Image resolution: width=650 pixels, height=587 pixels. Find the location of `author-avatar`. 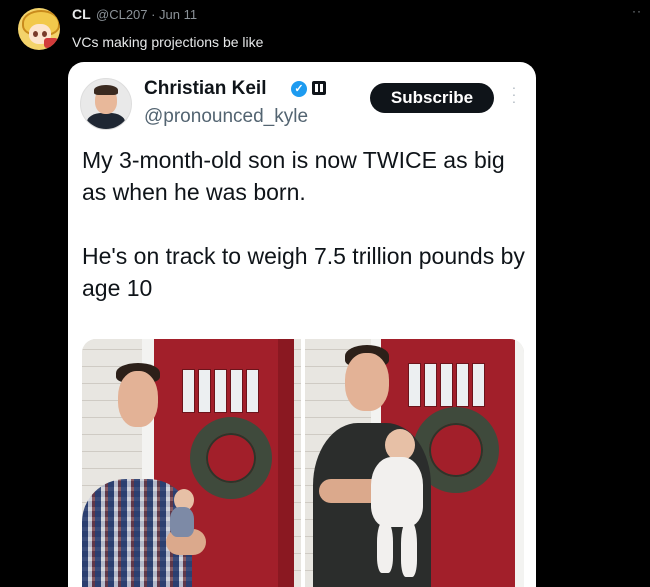

author-avatar is located at coordinates (106, 104).